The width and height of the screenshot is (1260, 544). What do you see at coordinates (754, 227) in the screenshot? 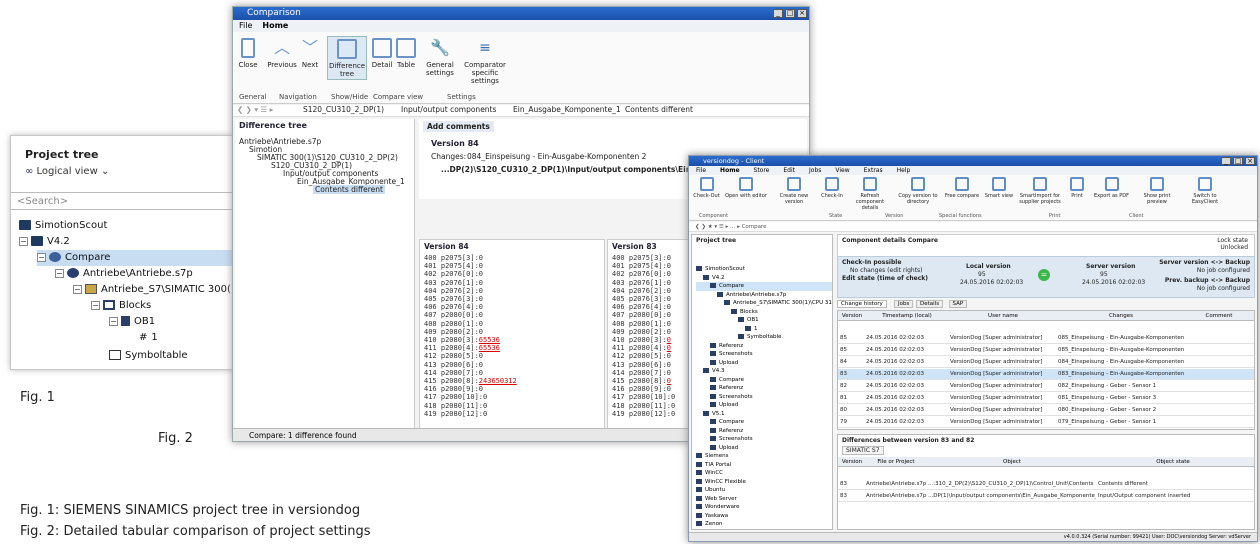
I see `breadcrumb-compare: Compare` at bounding box center [754, 227].